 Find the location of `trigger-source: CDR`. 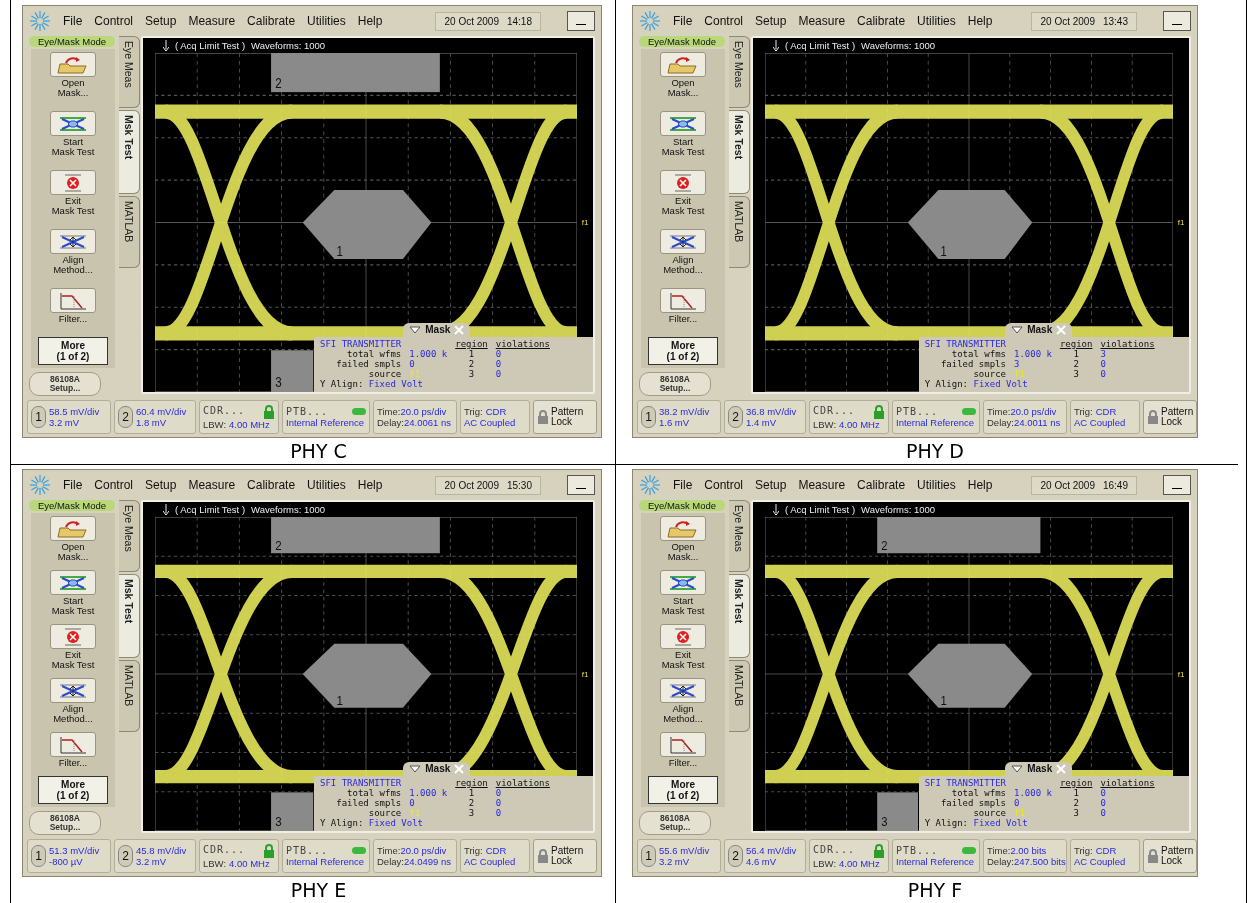

trigger-source: CDR is located at coordinates (1106, 411).